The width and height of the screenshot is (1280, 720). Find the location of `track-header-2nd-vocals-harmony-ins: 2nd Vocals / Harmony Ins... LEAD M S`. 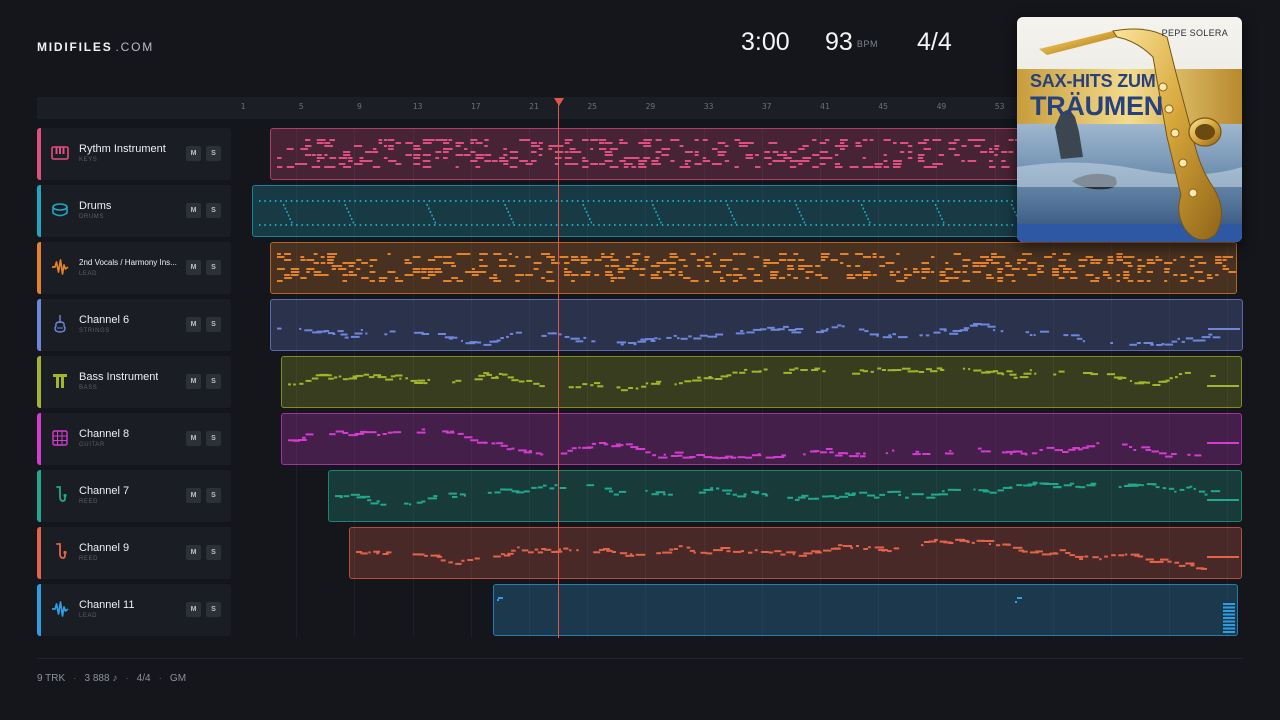

track-header-2nd-vocals-harmony-ins: 2nd Vocals / Harmony Ins... LEAD M S is located at coordinates (134, 268).